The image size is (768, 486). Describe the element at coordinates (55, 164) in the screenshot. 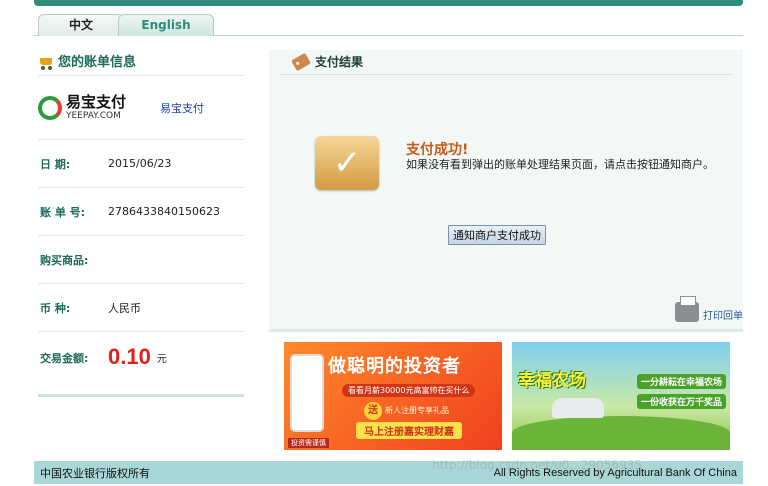

I see `date-label: 日 期:` at that location.